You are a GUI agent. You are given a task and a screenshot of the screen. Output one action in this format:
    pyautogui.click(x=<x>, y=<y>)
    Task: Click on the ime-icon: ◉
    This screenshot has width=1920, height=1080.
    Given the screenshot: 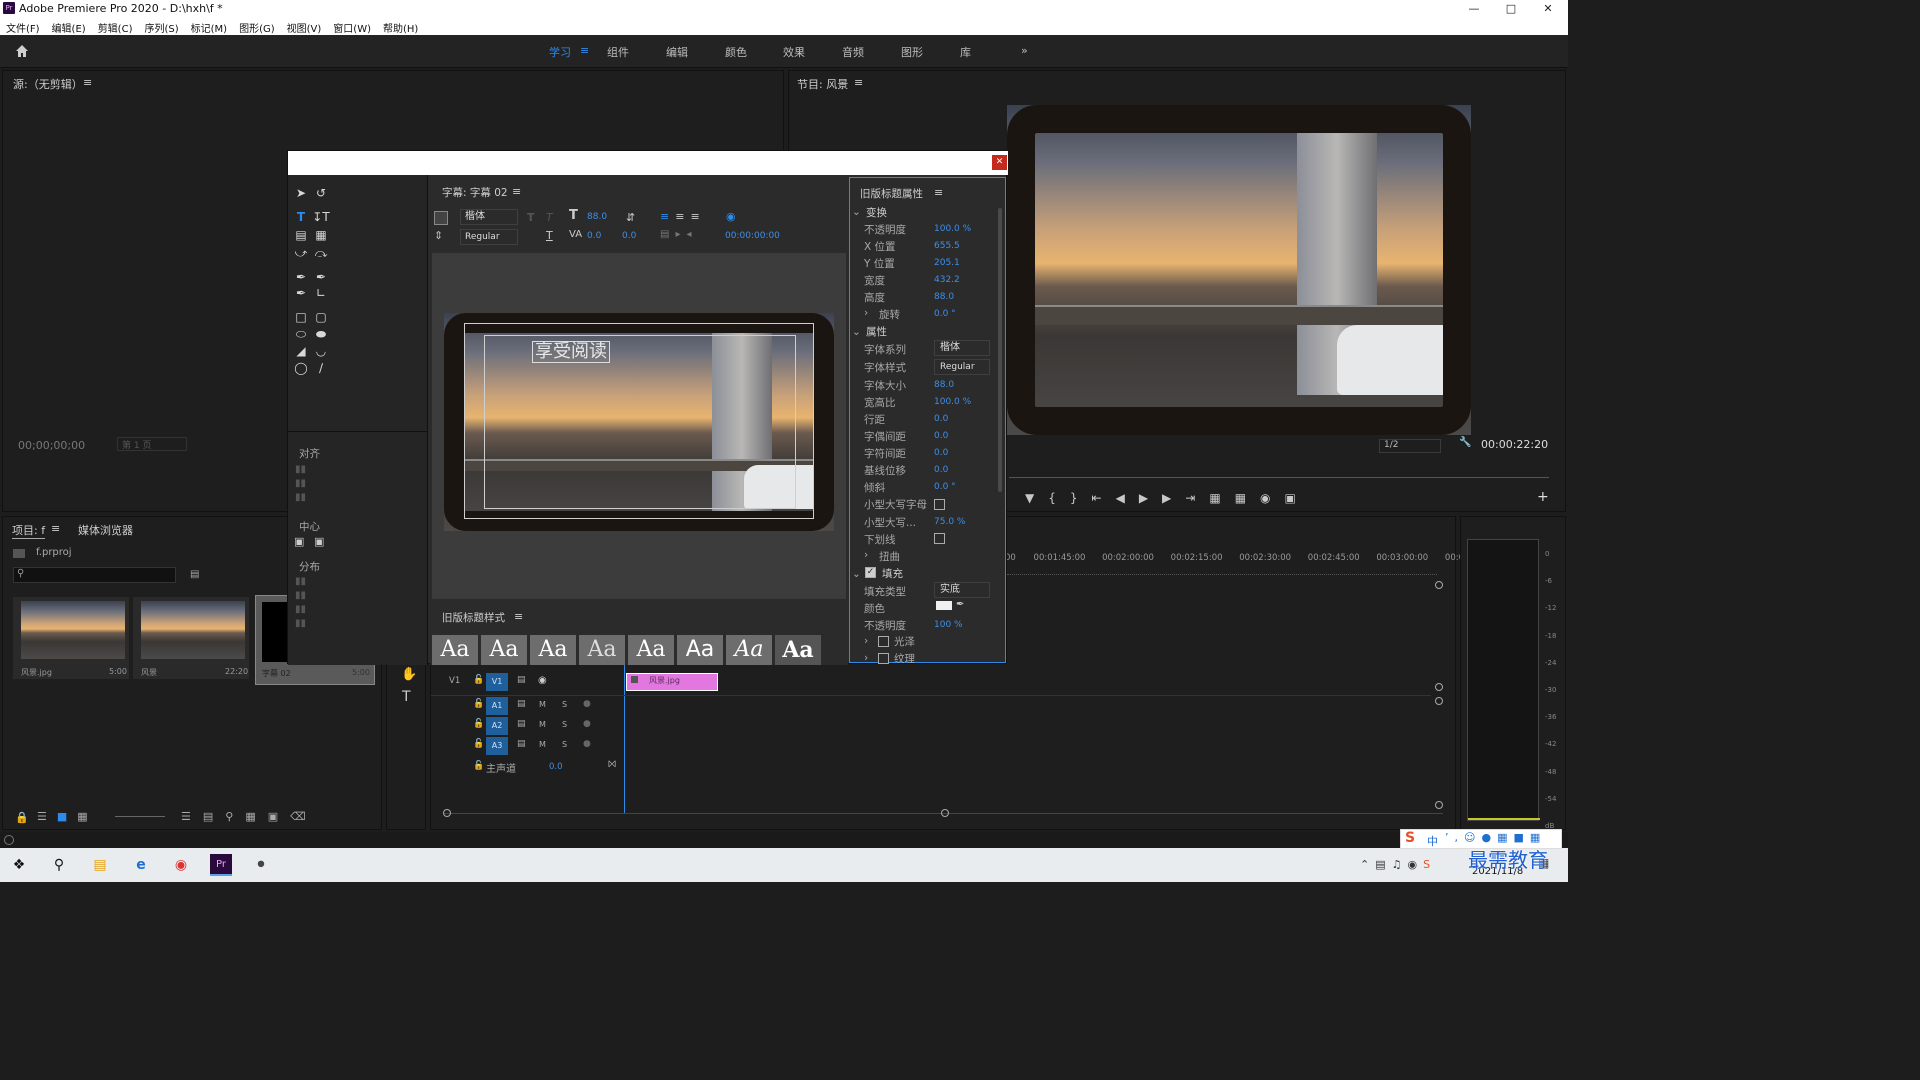 What is the action you would take?
    pyautogui.click(x=1416, y=864)
    